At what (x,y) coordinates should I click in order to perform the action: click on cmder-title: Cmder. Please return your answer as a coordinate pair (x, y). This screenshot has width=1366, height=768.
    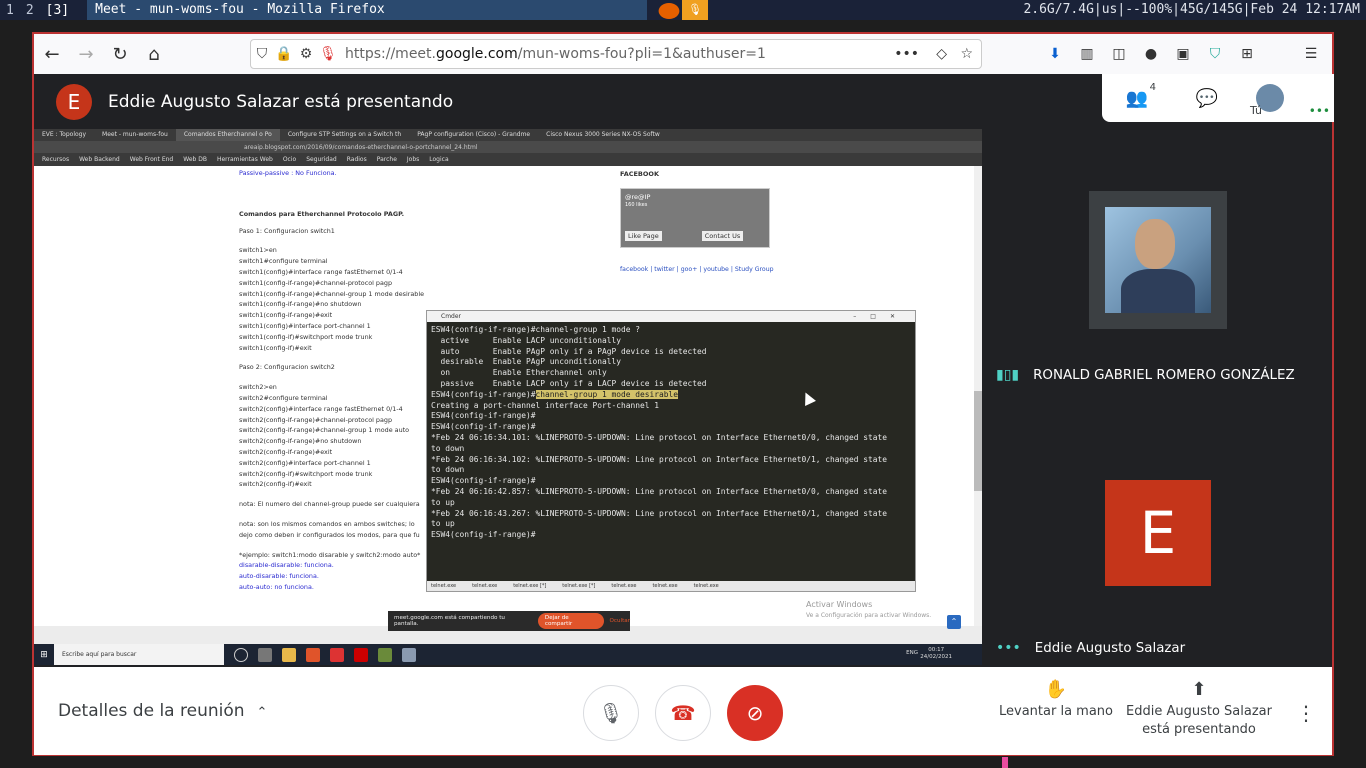
    Looking at the image, I should click on (451, 316).